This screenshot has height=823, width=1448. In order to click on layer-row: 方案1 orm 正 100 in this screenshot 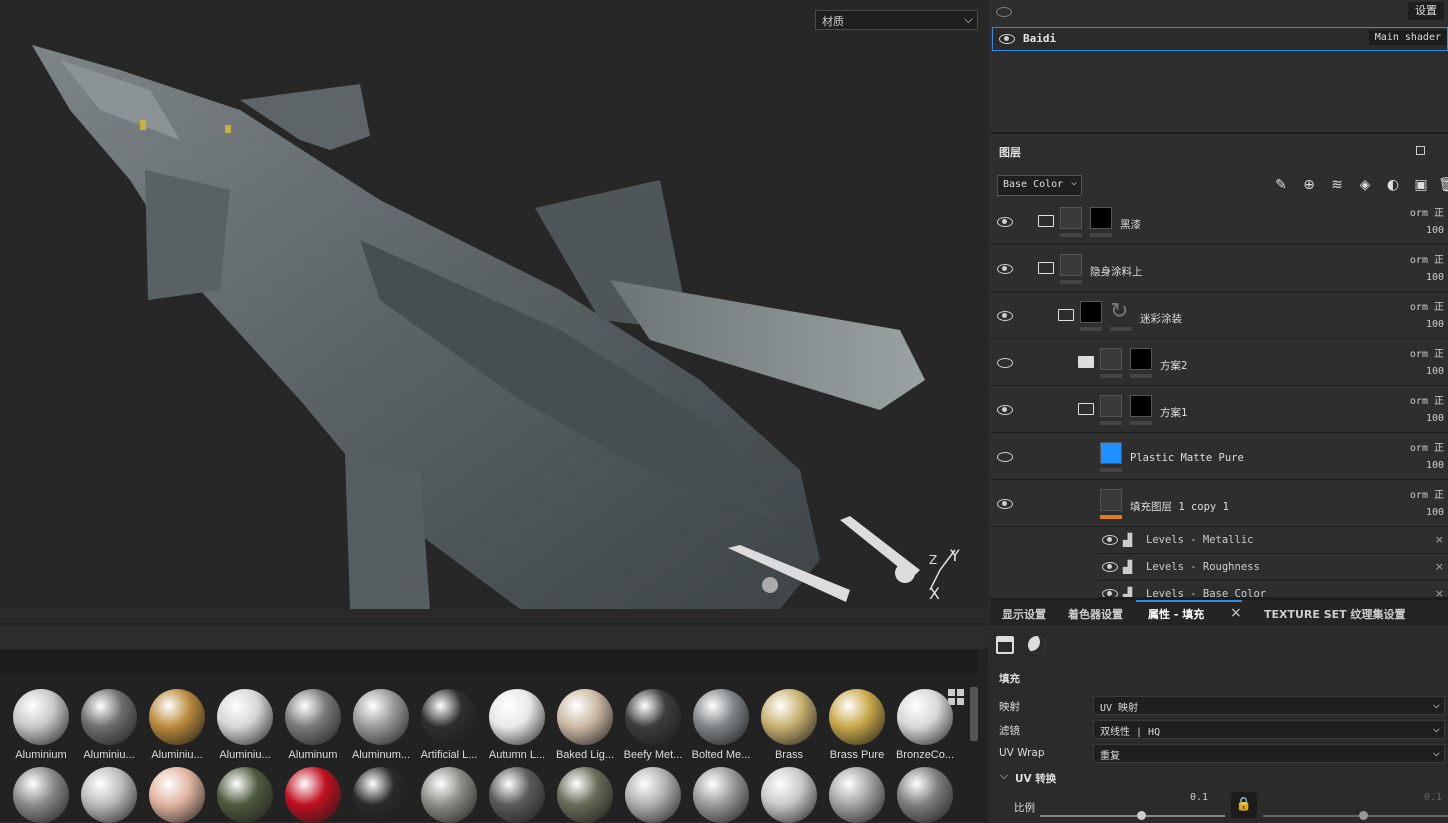, I will do `click(1219, 410)`.